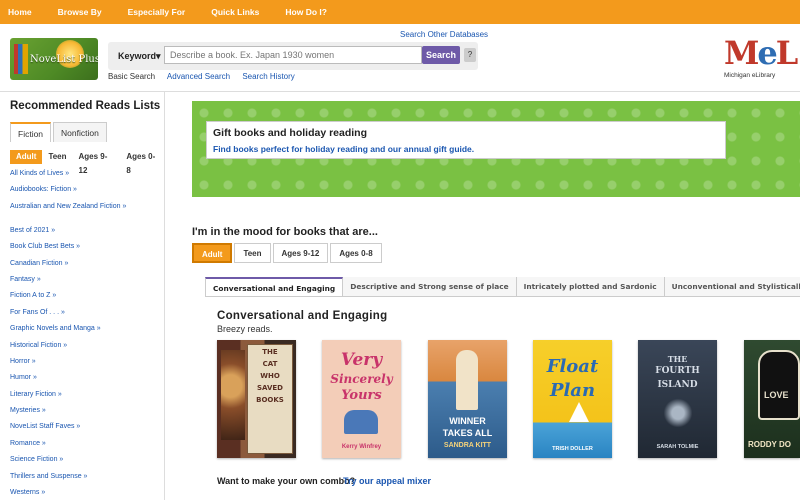  What do you see at coordinates (361, 399) in the screenshot?
I see `book-cover-very-sincerely-yours: Very Sincerely Yours Kerry Winfrey` at bounding box center [361, 399].